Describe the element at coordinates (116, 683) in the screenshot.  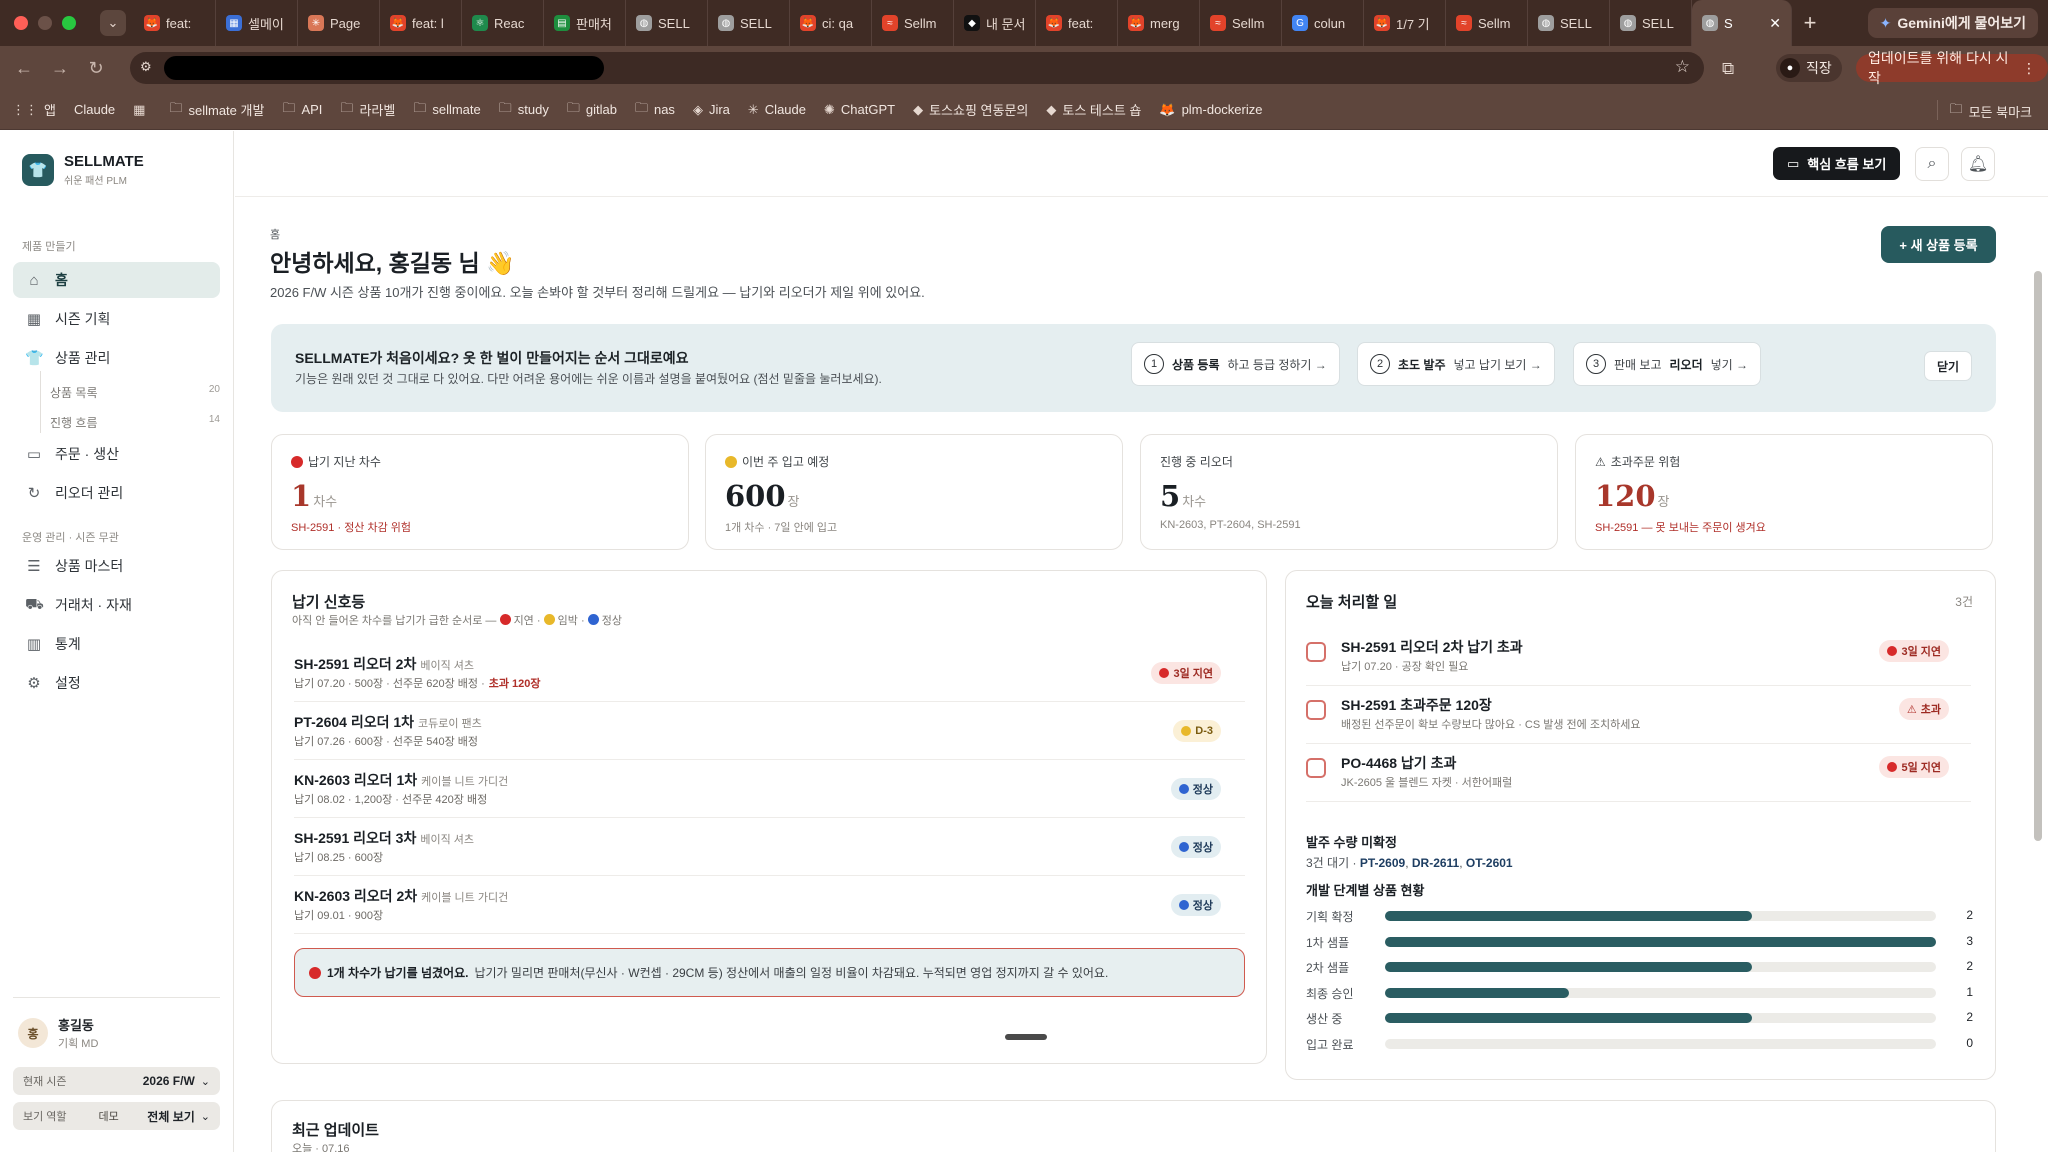
I see `nav-item: ⚙ 설정` at that location.